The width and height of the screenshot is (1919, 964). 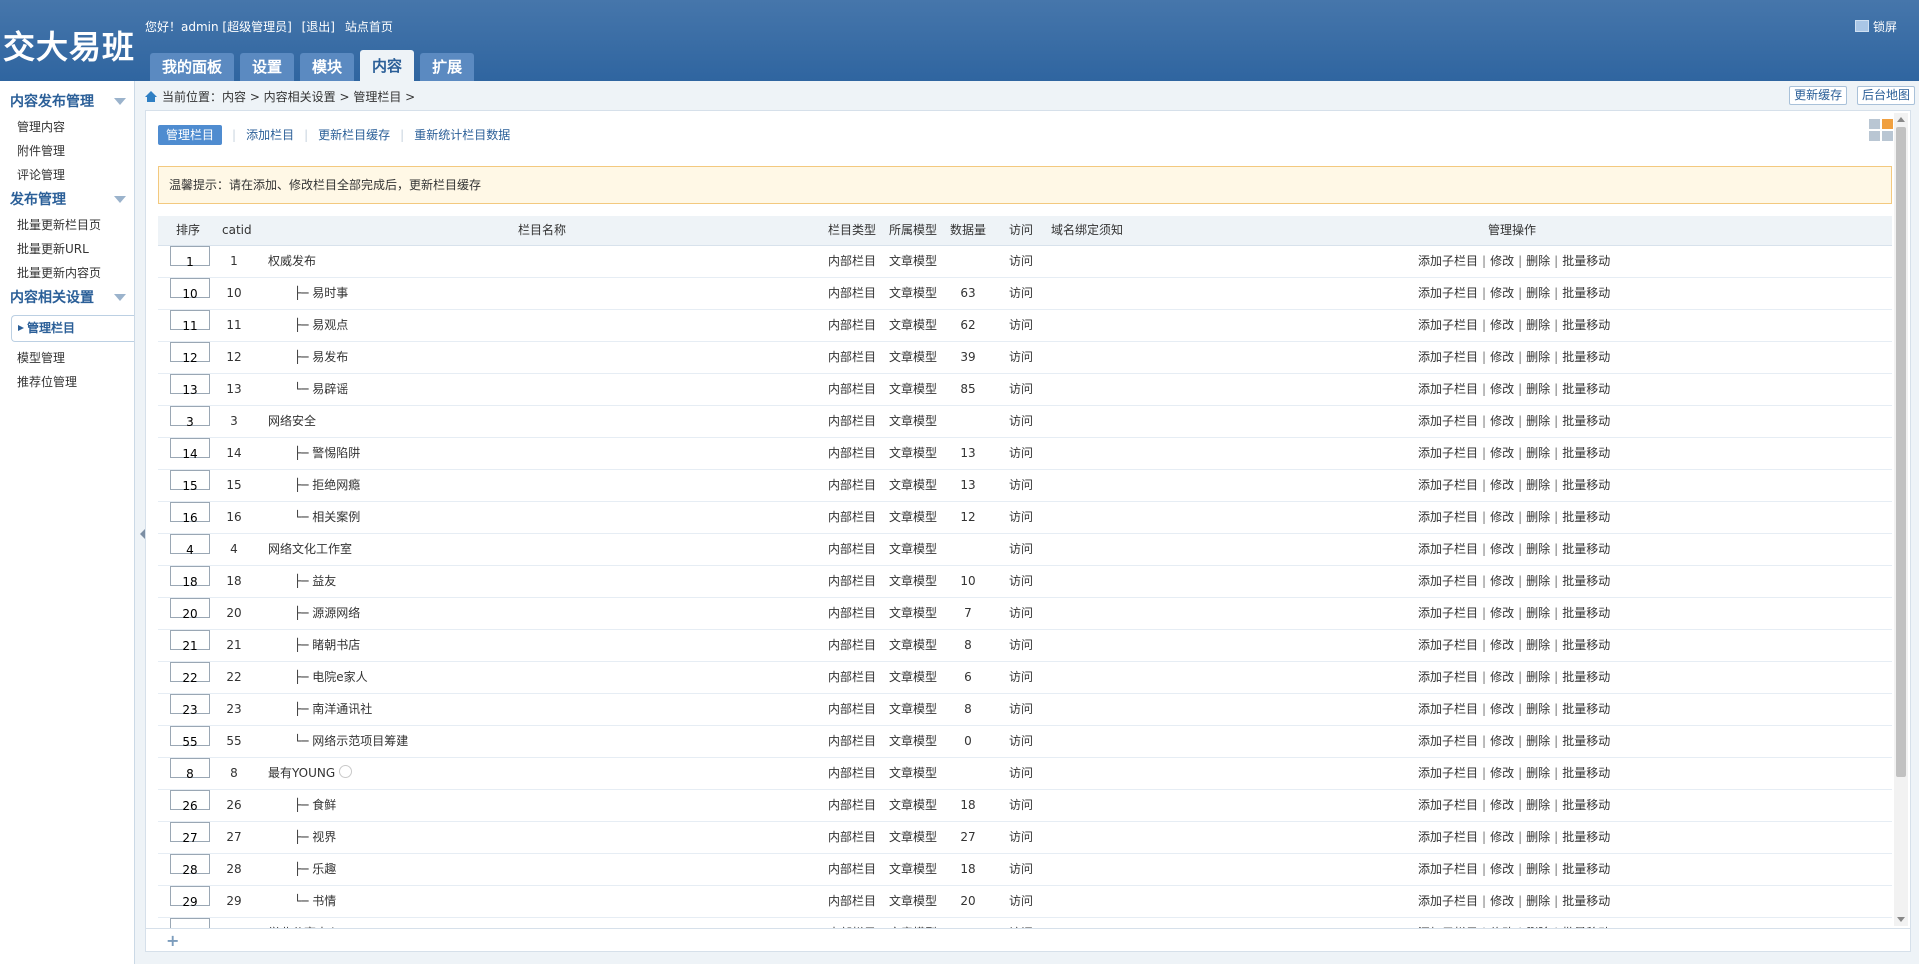 I want to click on scroll-up-icon, so click(x=1901, y=119).